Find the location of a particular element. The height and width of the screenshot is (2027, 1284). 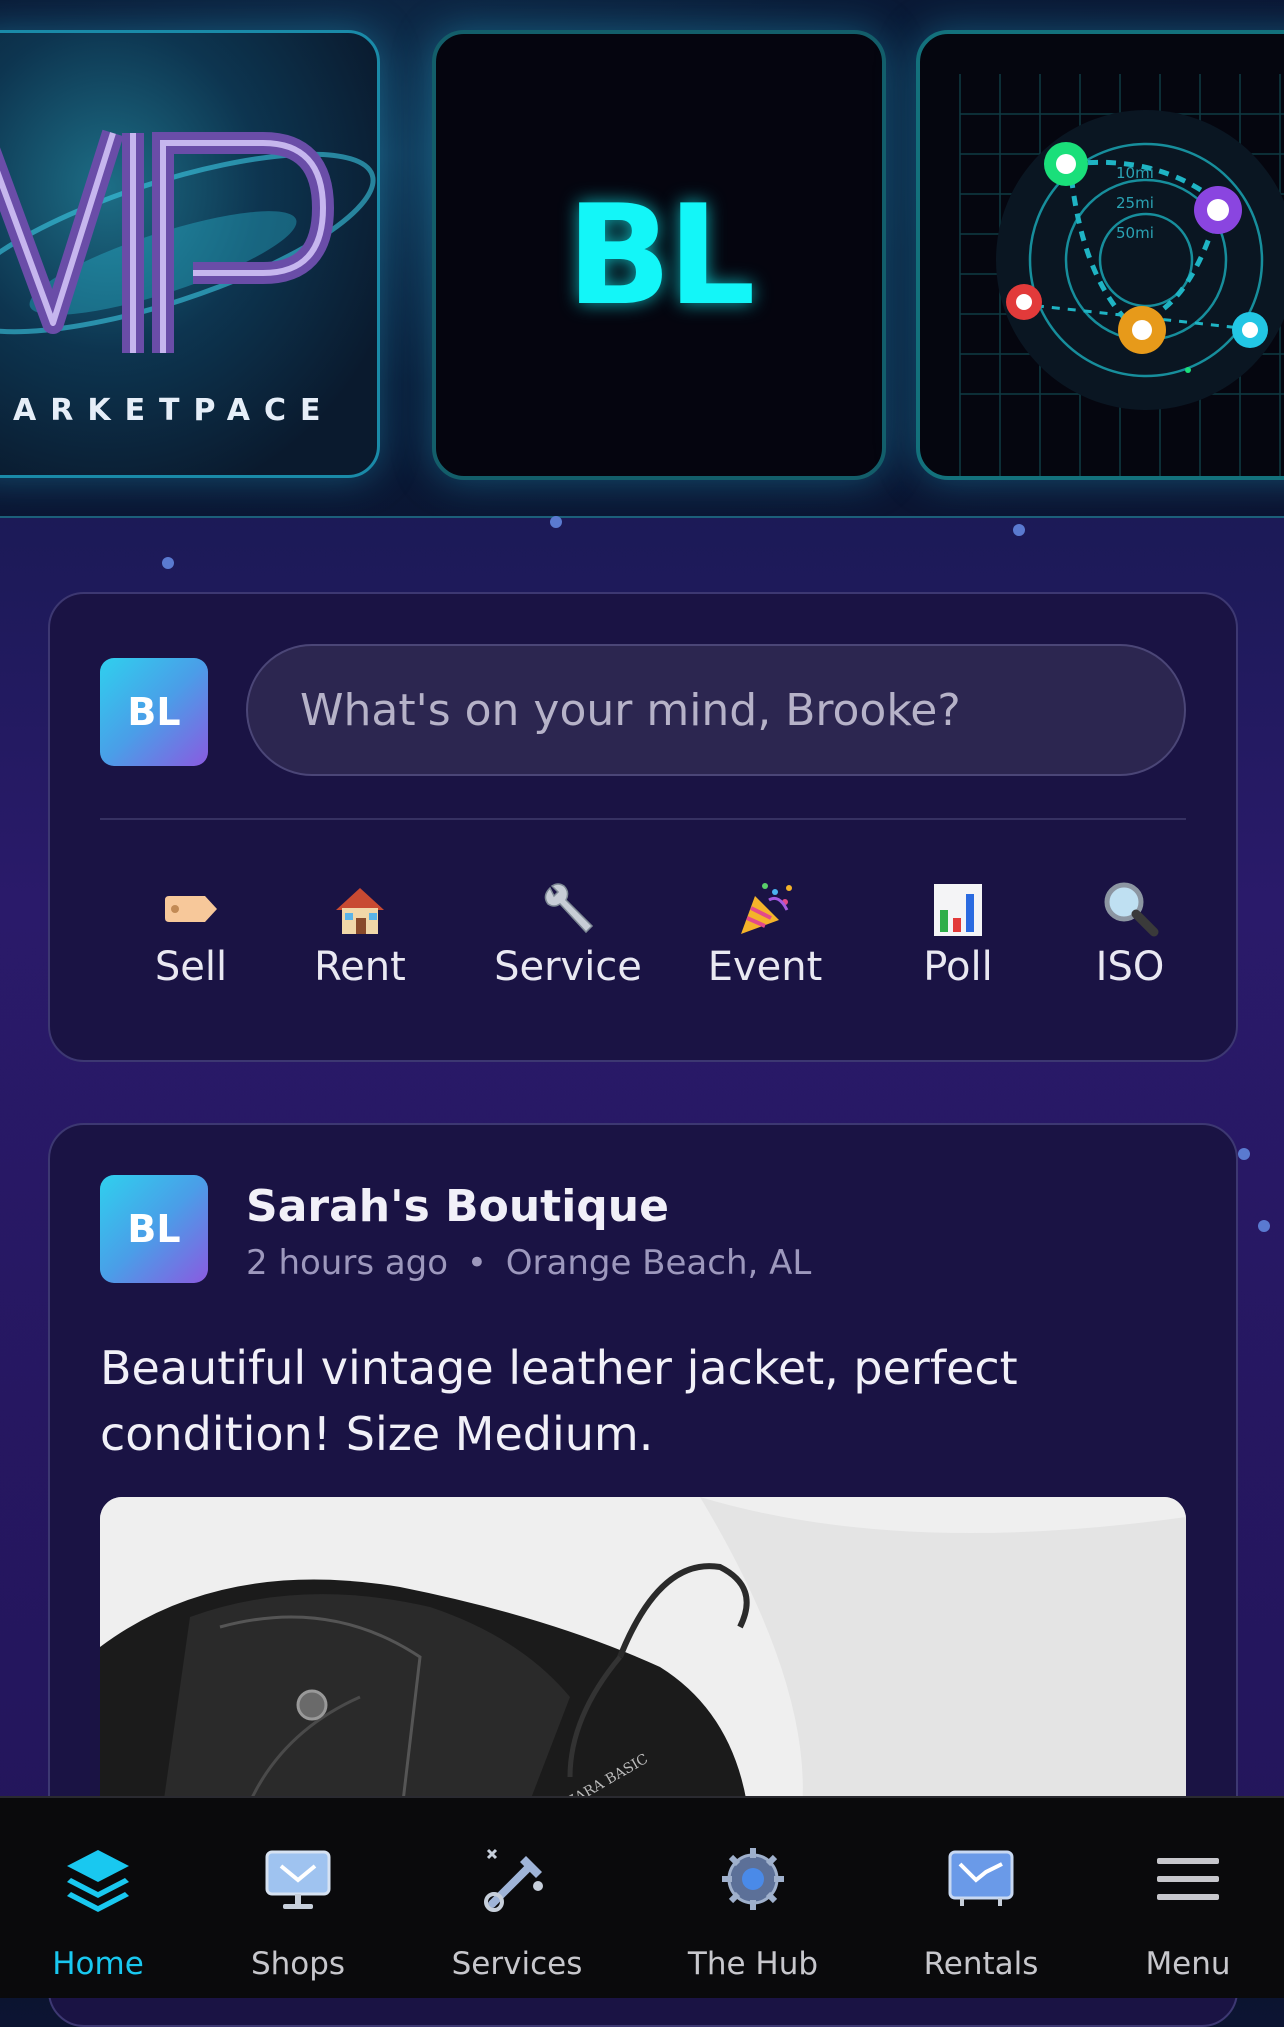

wrench-icon is located at coordinates (569, 908).